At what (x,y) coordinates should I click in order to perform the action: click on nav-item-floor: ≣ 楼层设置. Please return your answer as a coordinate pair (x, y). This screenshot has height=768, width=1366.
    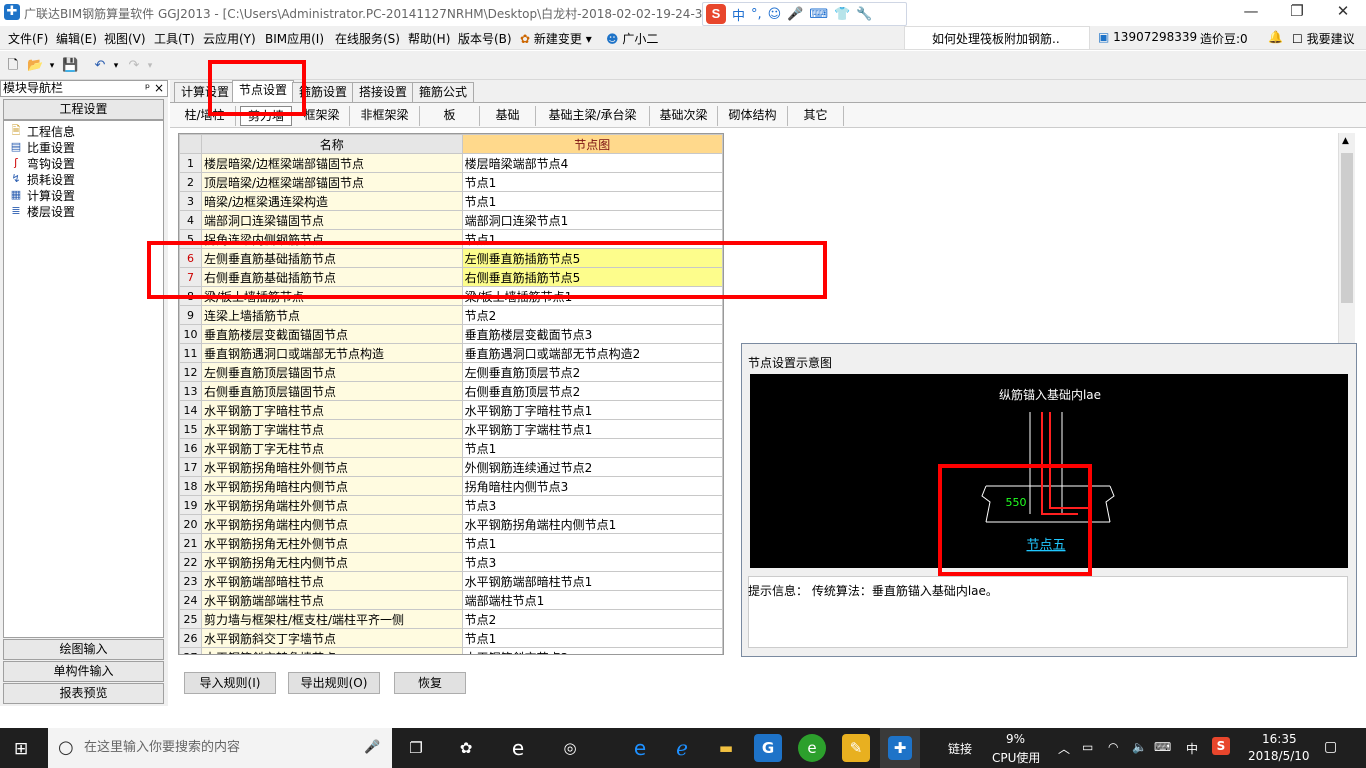
    Looking at the image, I should click on (41, 211).